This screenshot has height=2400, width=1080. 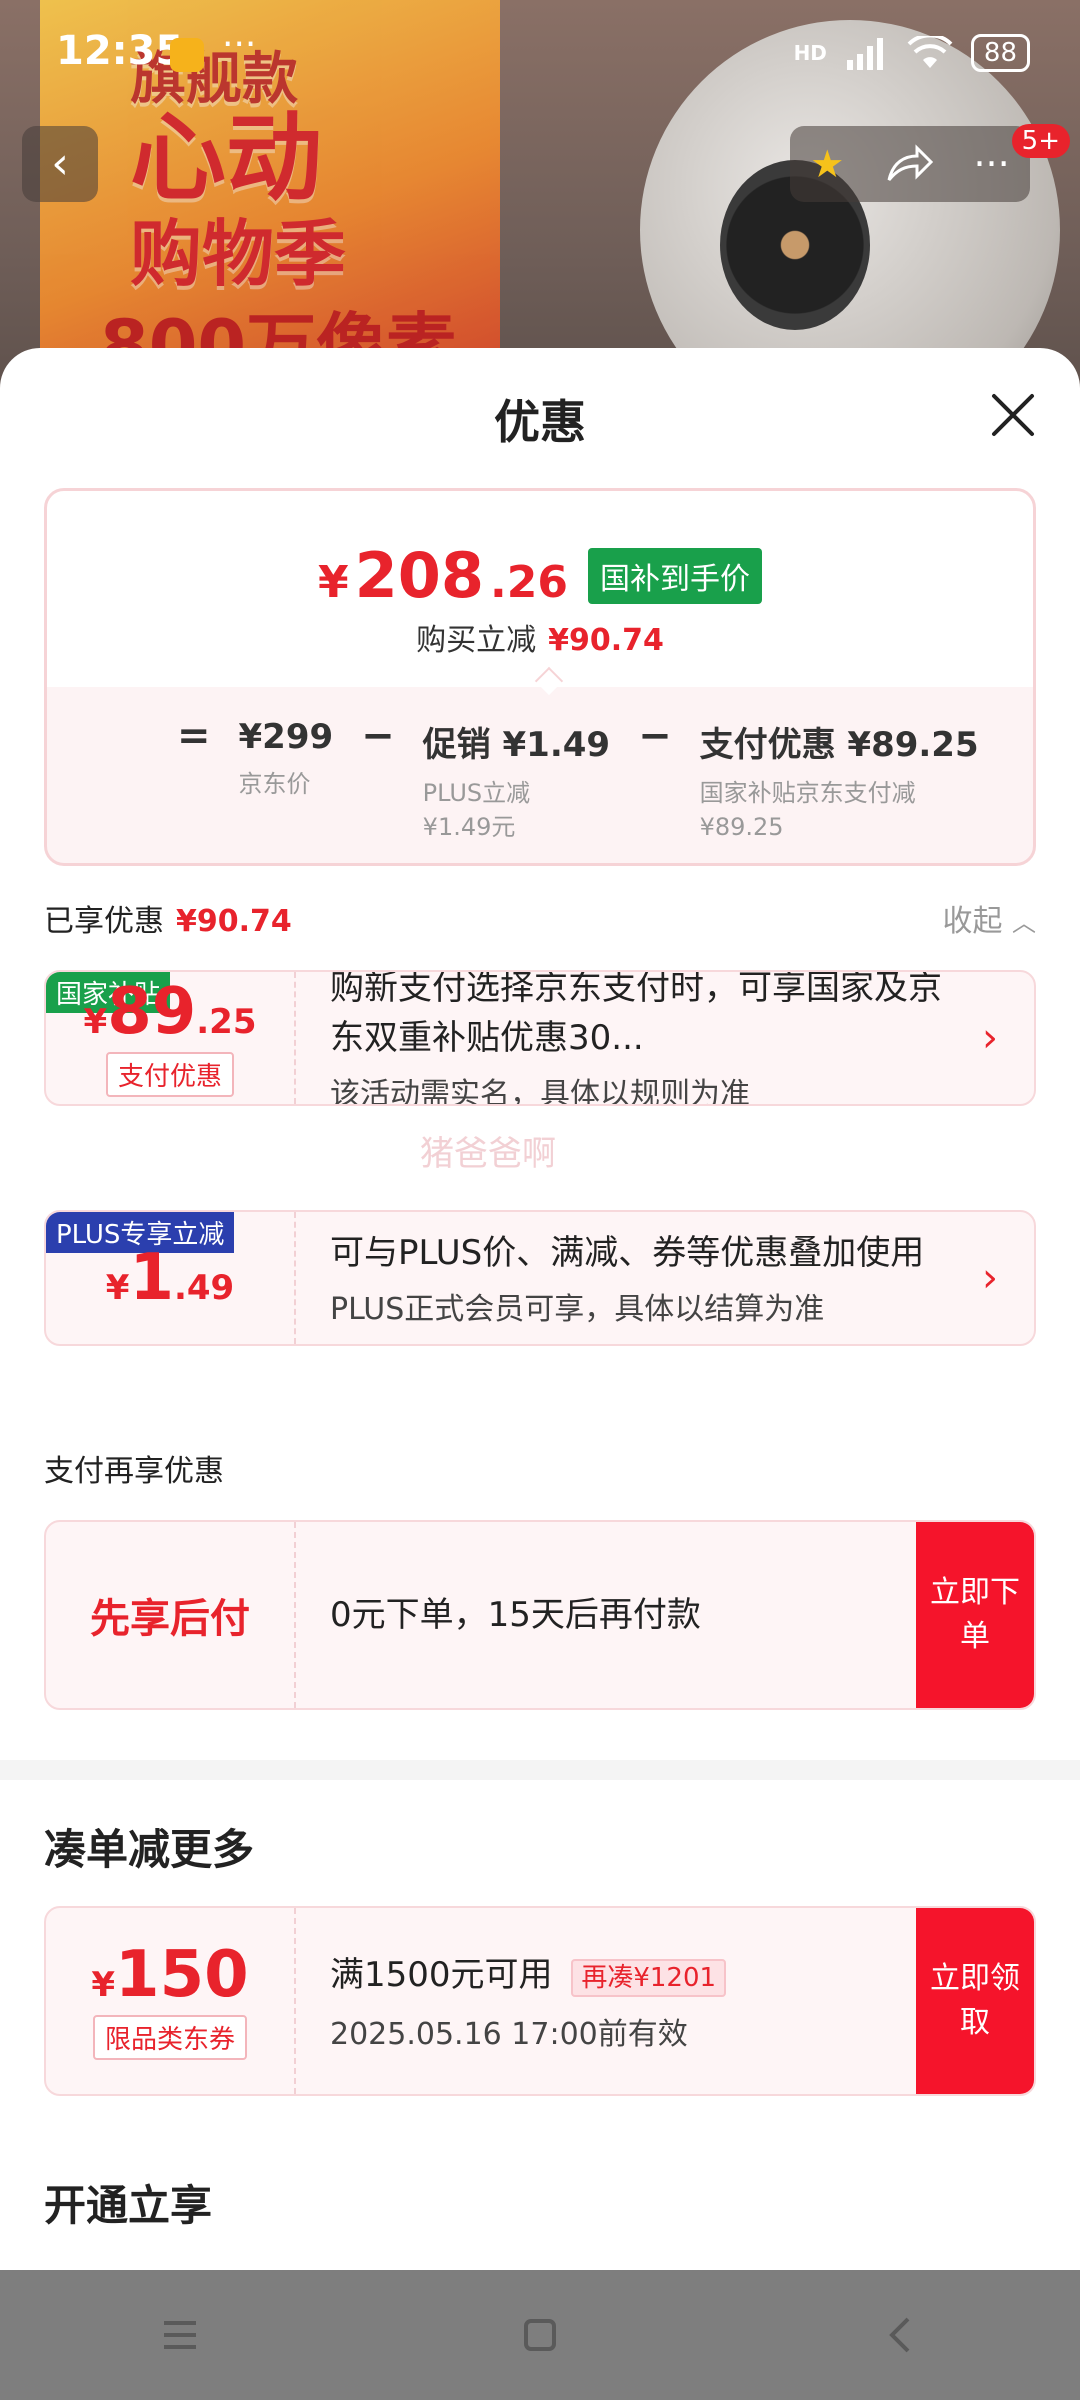 I want to click on sheet-title: 优惠, so click(x=540, y=422).